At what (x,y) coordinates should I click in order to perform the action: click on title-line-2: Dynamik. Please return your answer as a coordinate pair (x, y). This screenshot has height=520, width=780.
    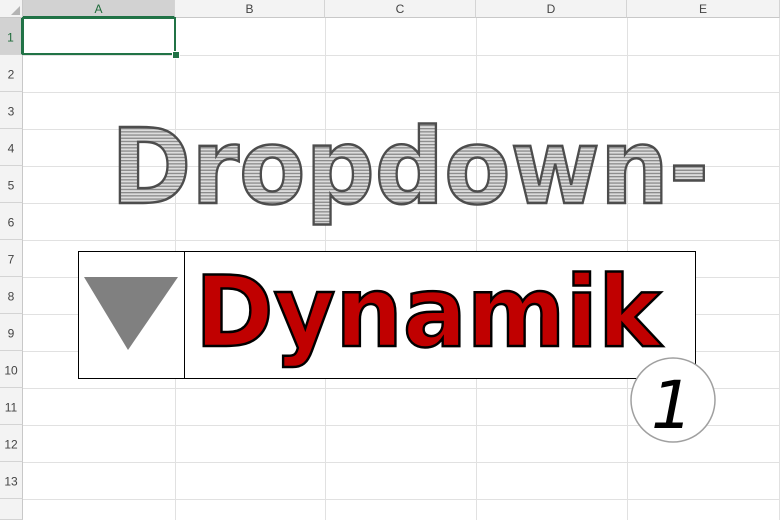
    Looking at the image, I should click on (429, 313).